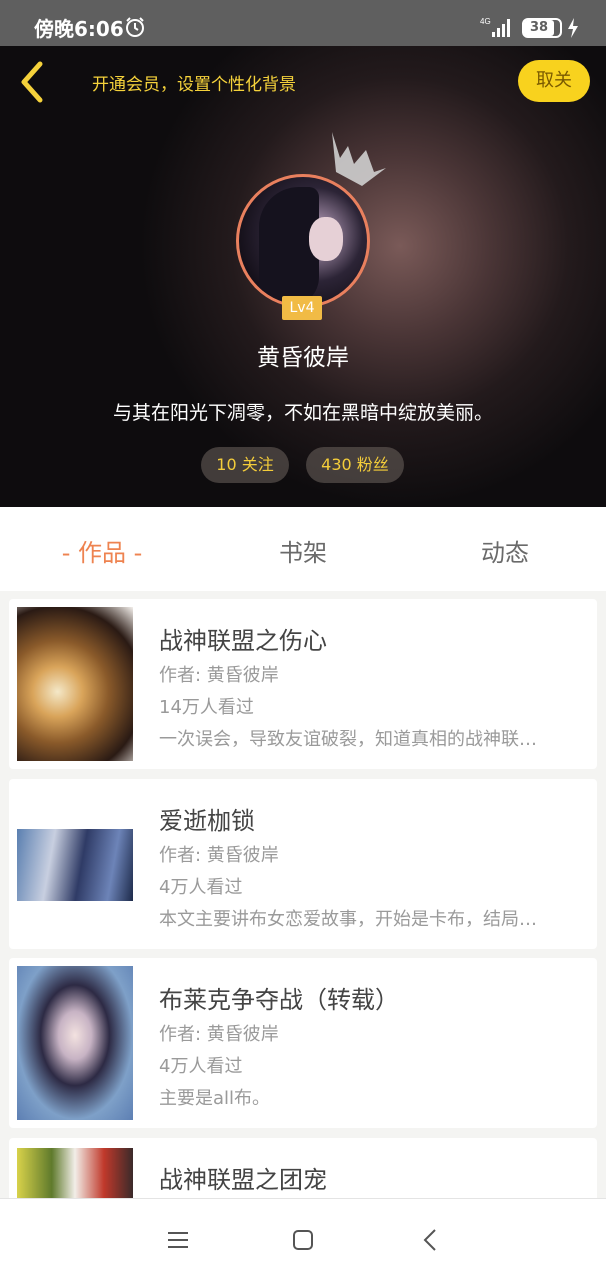 This screenshot has width=606, height=1280. Describe the element at coordinates (194, 82) in the screenshot. I see `vip-background-prompt: 开通会员，设置个性化背景` at that location.